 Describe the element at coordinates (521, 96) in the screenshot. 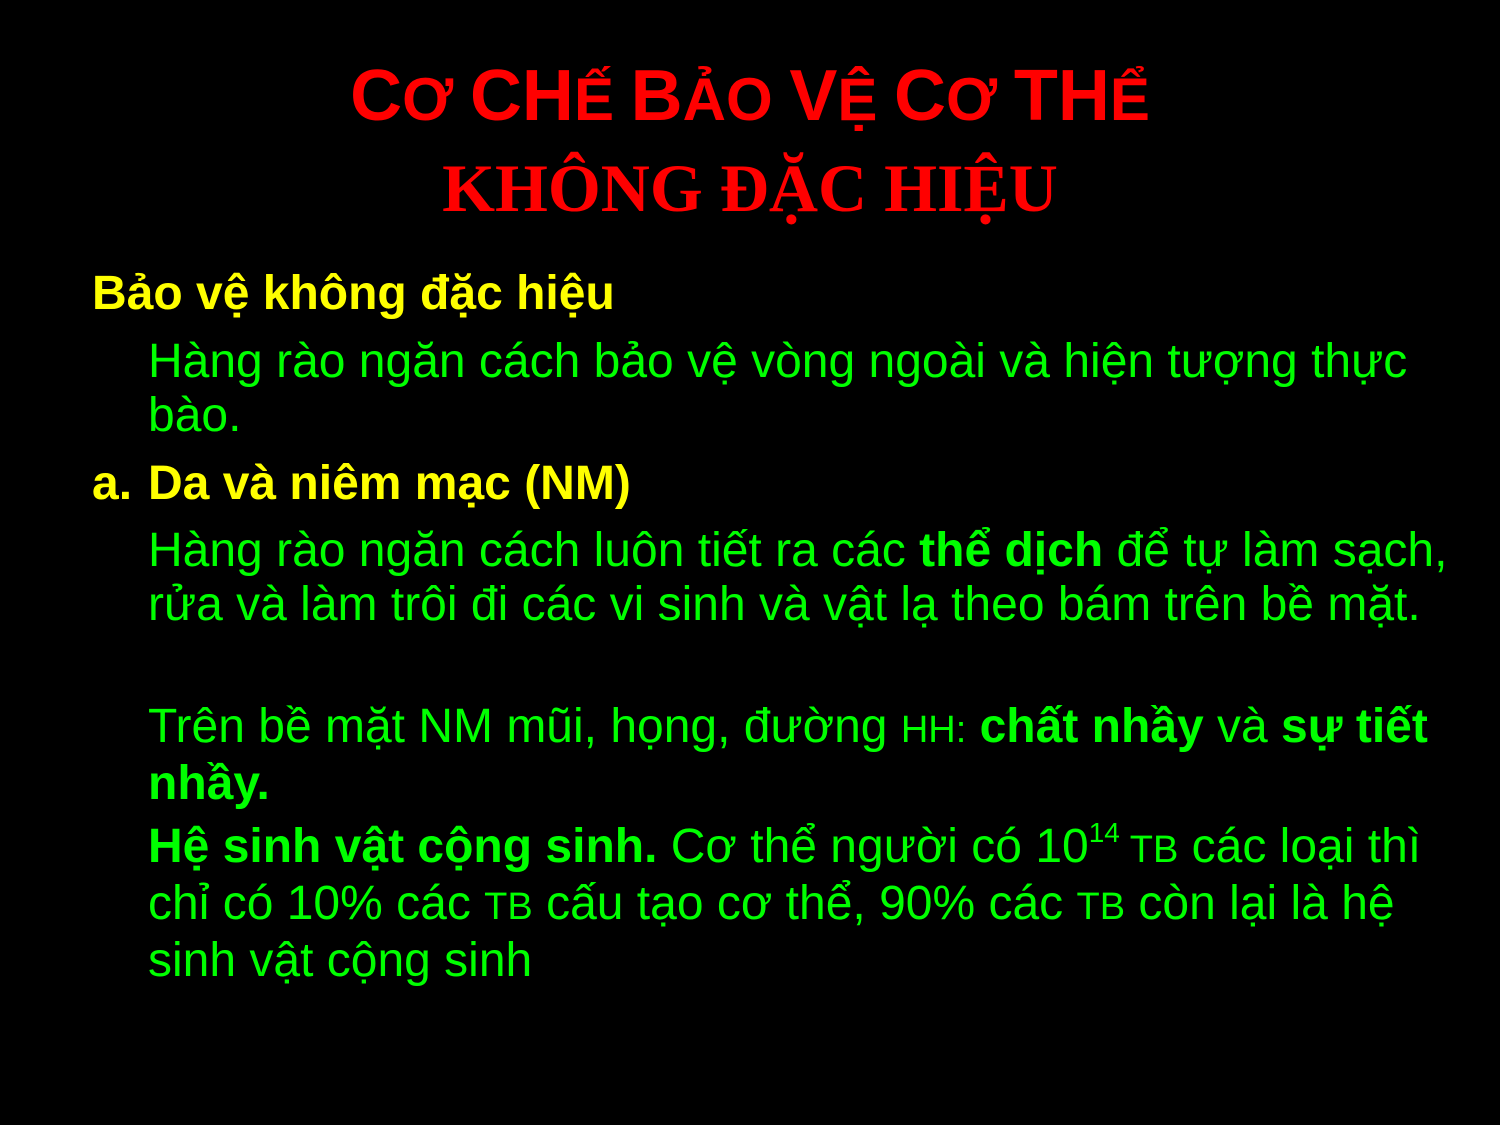

I see `title-part: CH` at that location.